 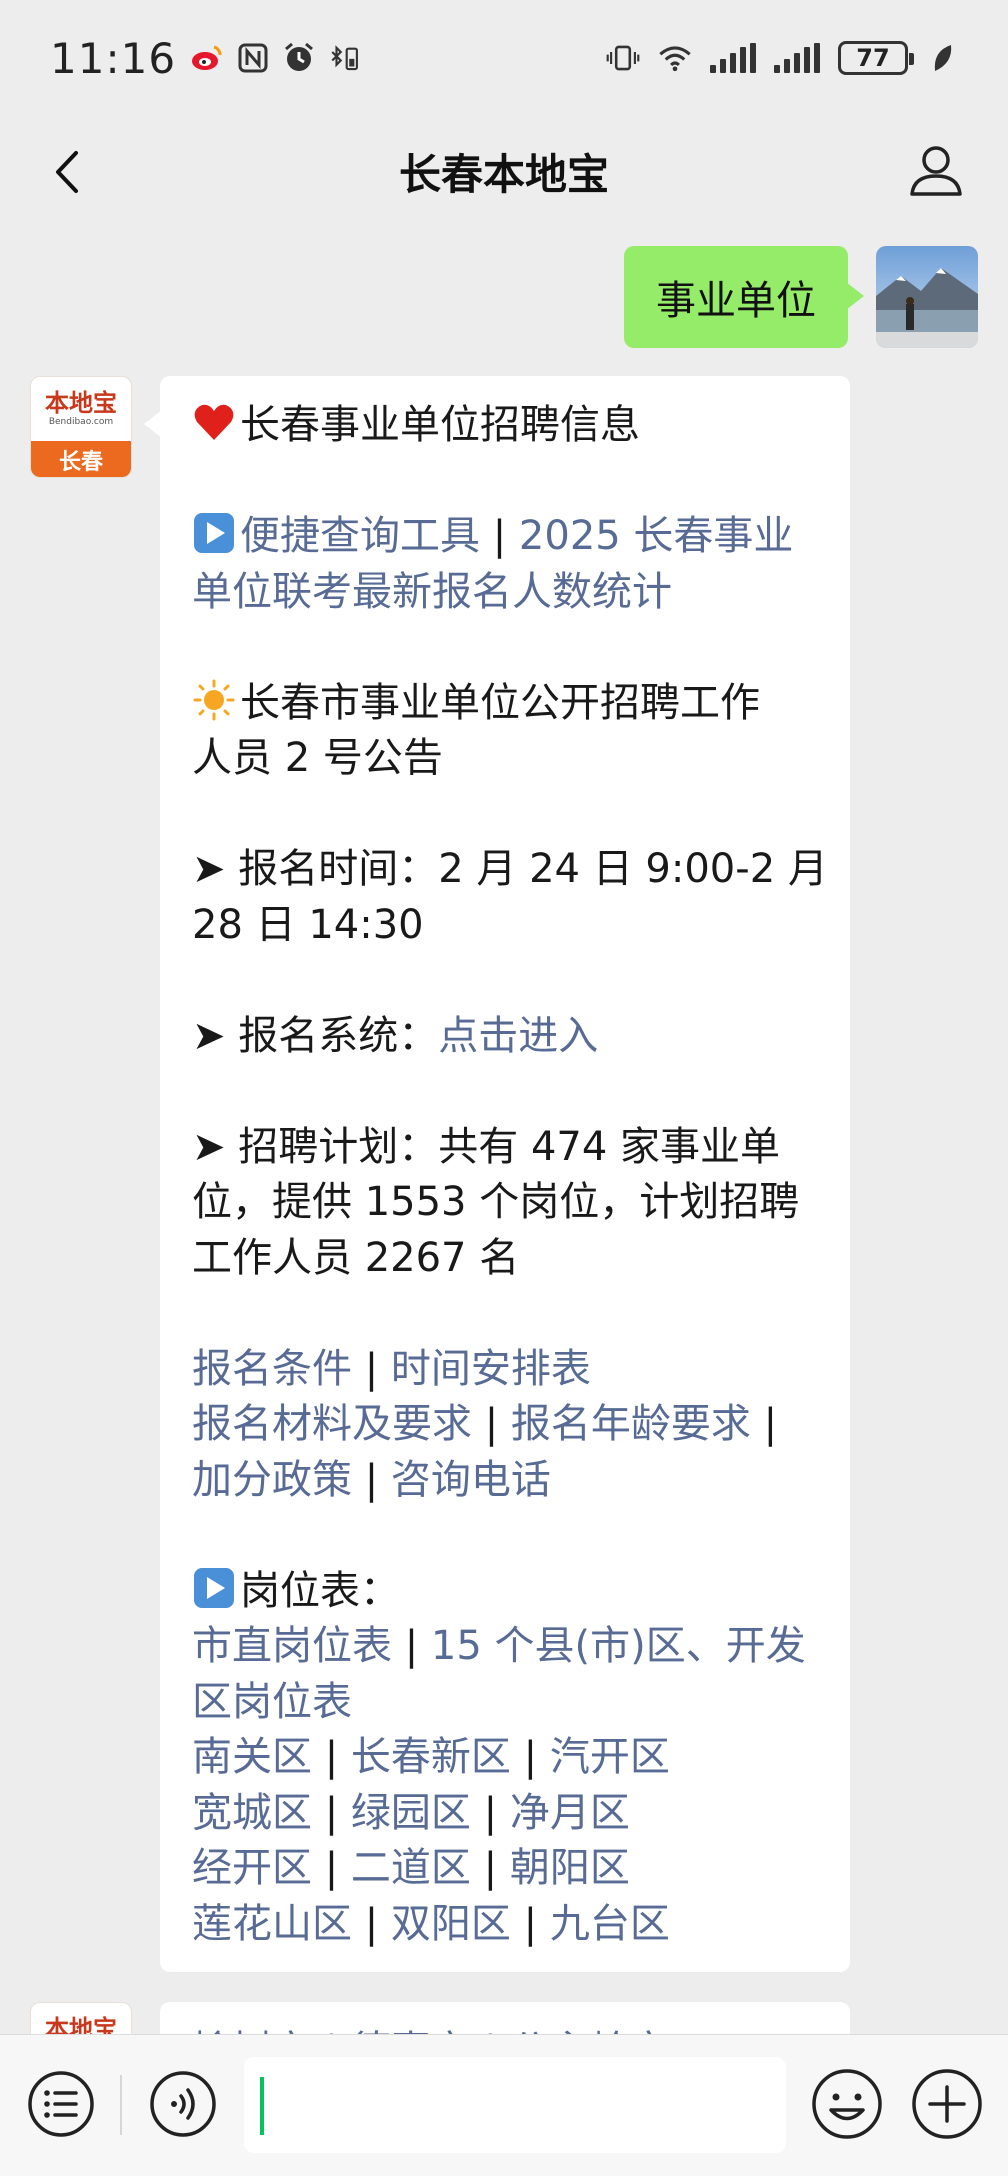 I want to click on links-row-1: 报名条件 | 时间安排表, so click(x=391, y=1368).